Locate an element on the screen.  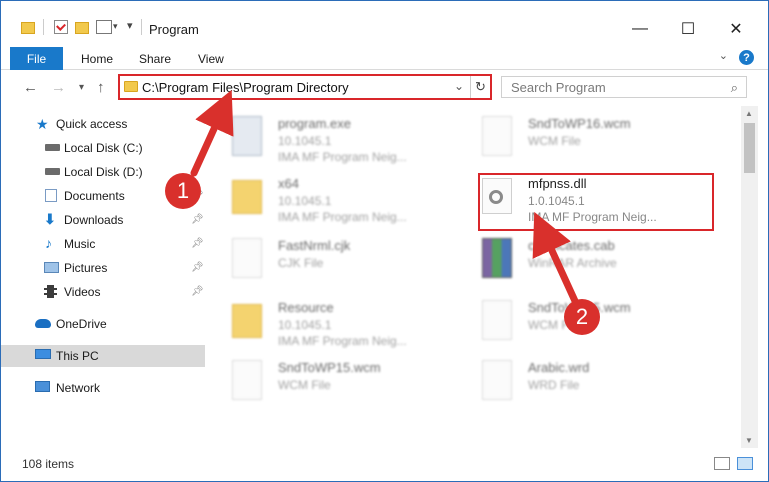
vertical-scrollbar: ▲ ▼ is located at coordinates (749, 277).